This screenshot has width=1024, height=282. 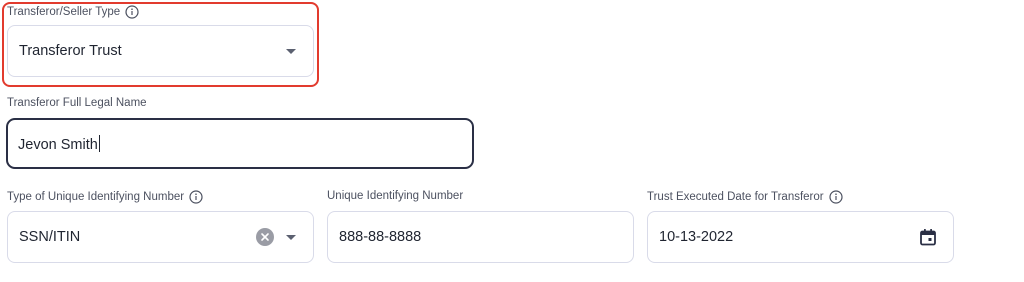 I want to click on seller-type-value: Transferor Trust, so click(x=70, y=51).